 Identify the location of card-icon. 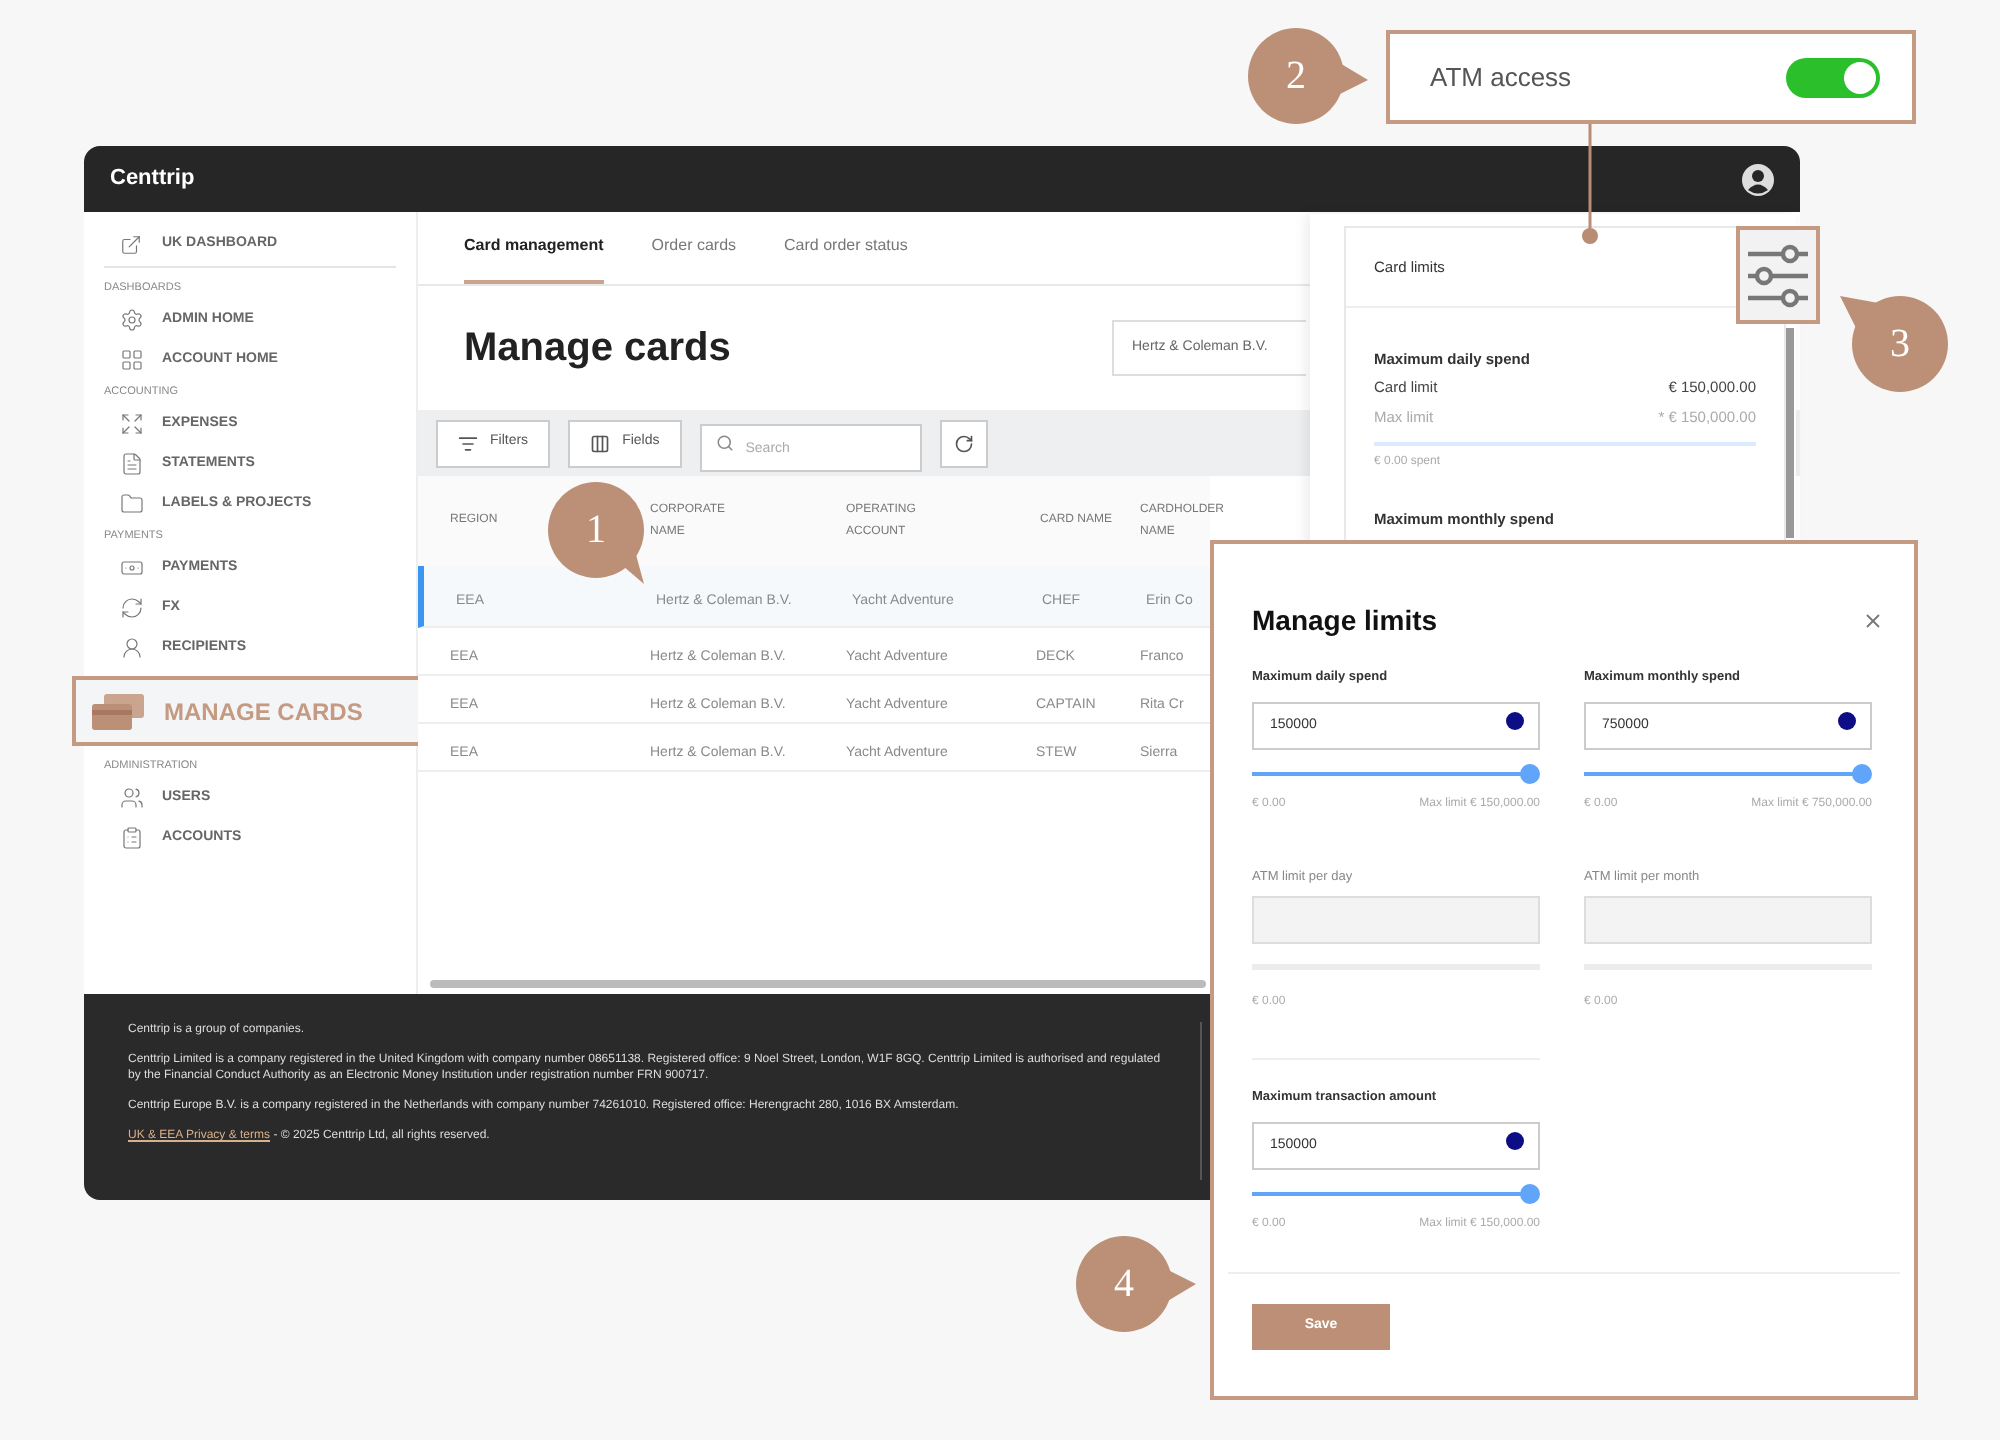
(118, 711).